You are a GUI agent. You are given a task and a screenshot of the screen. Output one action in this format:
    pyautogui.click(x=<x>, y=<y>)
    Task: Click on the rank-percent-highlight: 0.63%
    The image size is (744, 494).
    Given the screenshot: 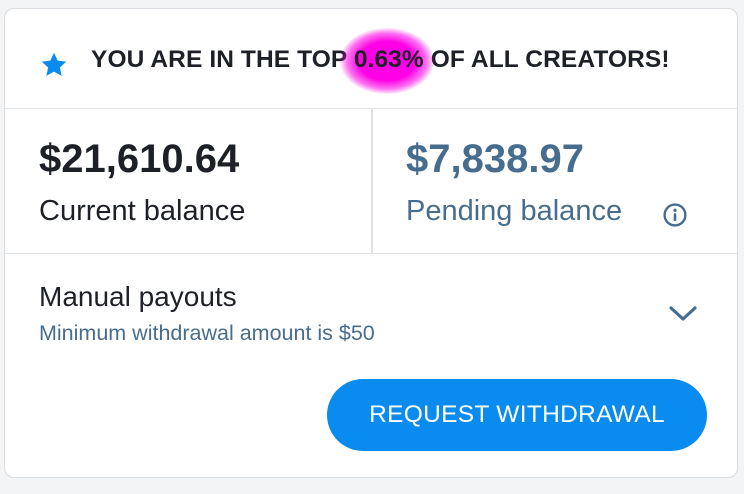 What is the action you would take?
    pyautogui.click(x=386, y=61)
    